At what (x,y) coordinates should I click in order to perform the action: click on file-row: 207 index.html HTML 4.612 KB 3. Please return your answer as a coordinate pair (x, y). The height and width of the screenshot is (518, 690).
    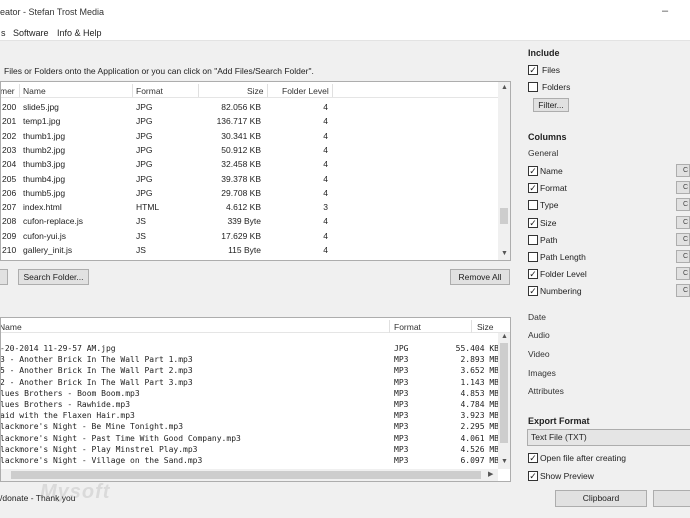
    Looking at the image, I should click on (250, 207).